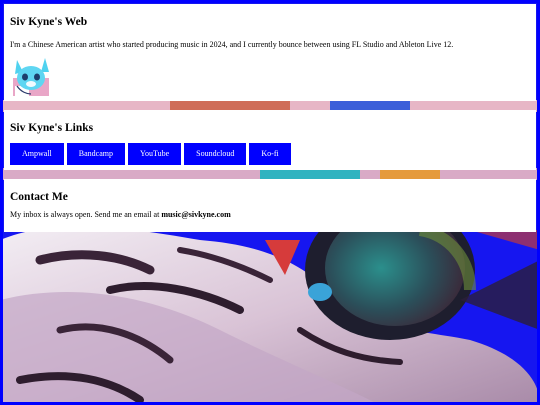 Image resolution: width=540 pixels, height=405 pixels. I want to click on contact-title: Contact Me, so click(39, 197).